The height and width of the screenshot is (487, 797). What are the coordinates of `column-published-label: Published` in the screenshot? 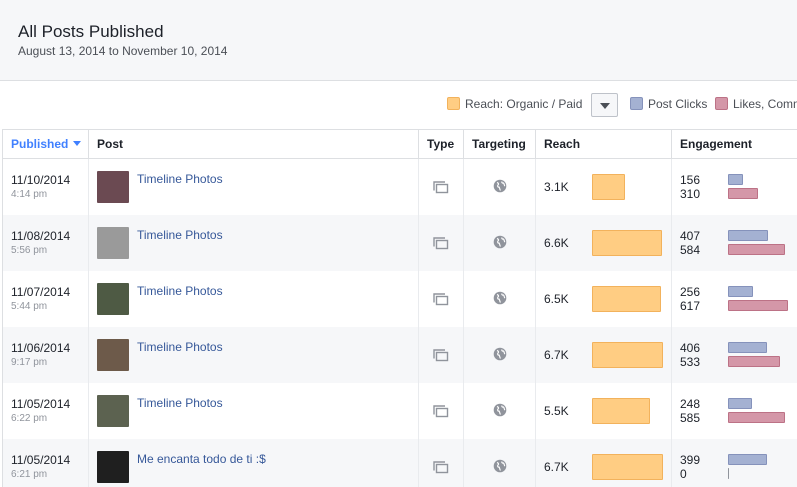 It's located at (40, 144).